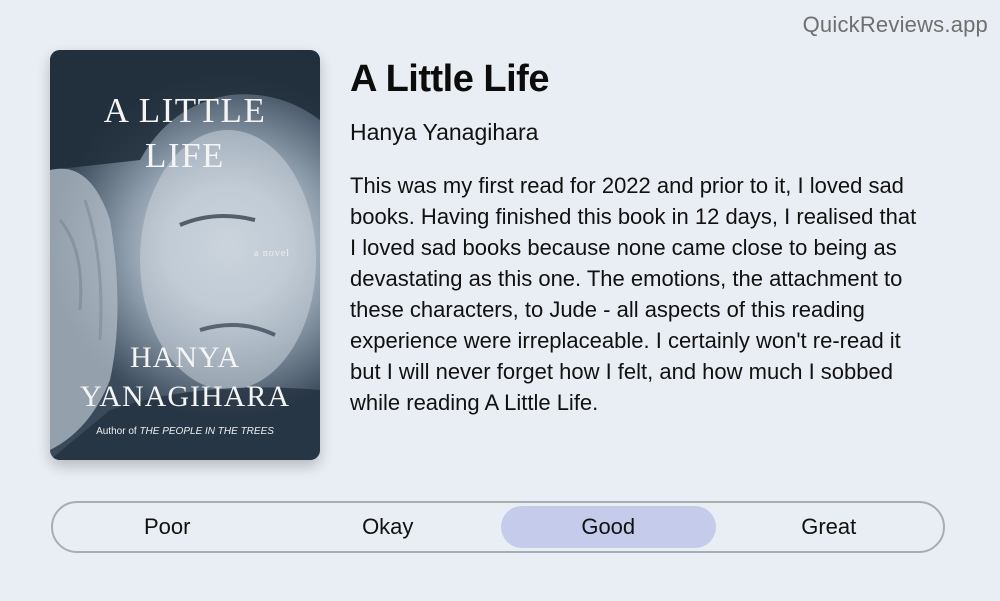  Describe the element at coordinates (444, 132) in the screenshot. I see `book-author: Hanya Yanagihara` at that location.